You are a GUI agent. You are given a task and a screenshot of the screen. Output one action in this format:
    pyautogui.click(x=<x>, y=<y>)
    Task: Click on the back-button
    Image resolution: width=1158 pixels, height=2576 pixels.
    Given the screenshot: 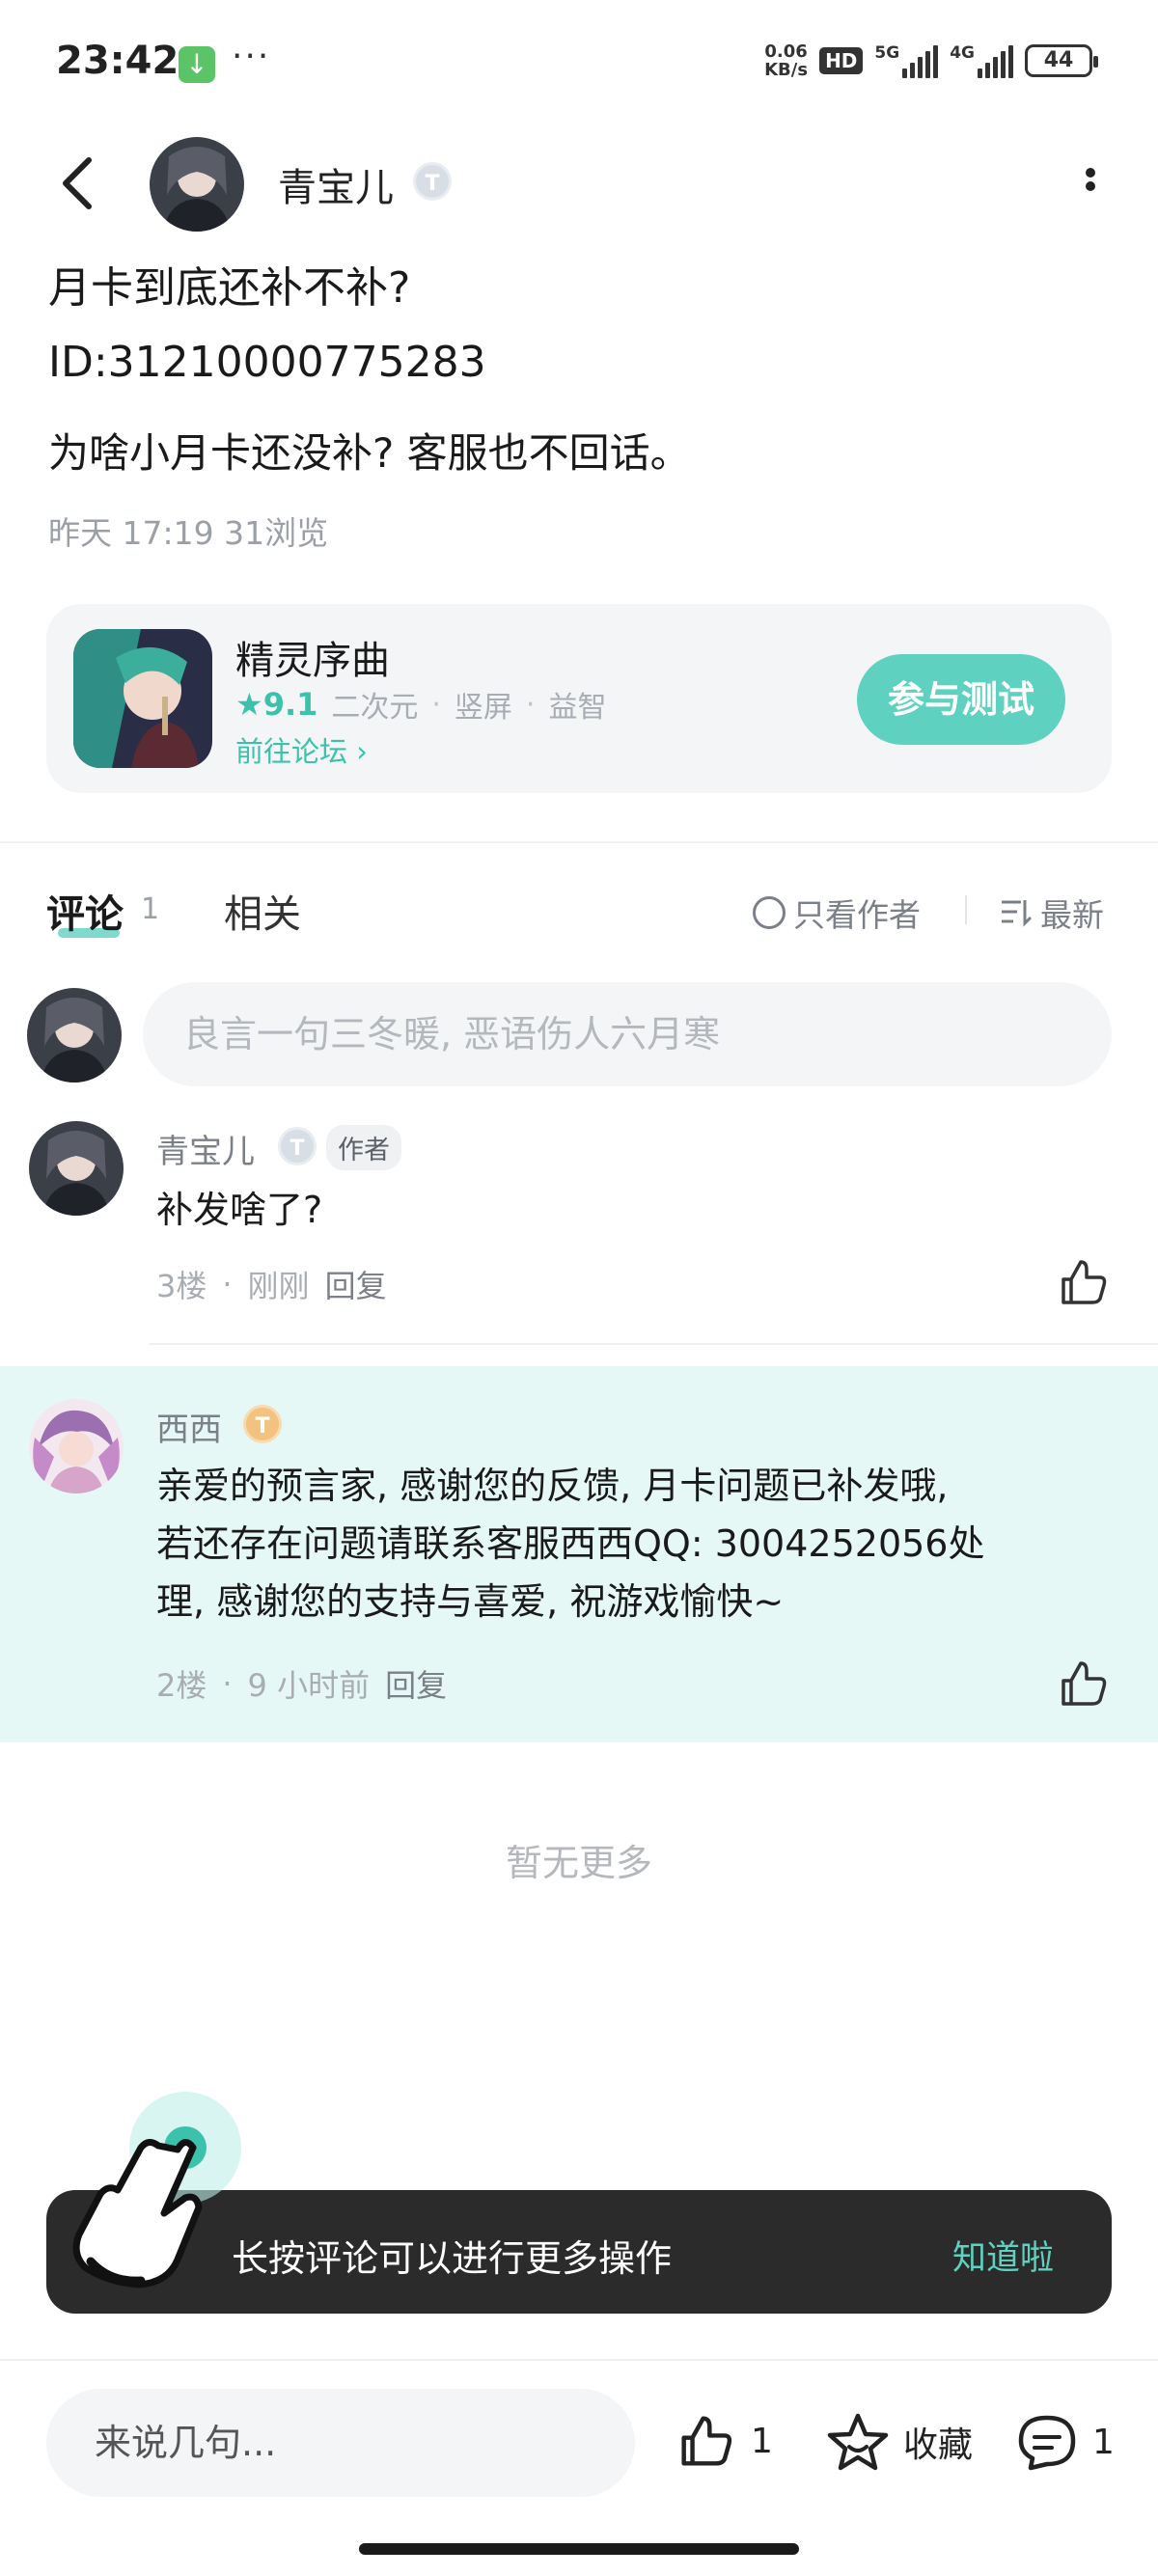 What is the action you would take?
    pyautogui.click(x=77, y=184)
    